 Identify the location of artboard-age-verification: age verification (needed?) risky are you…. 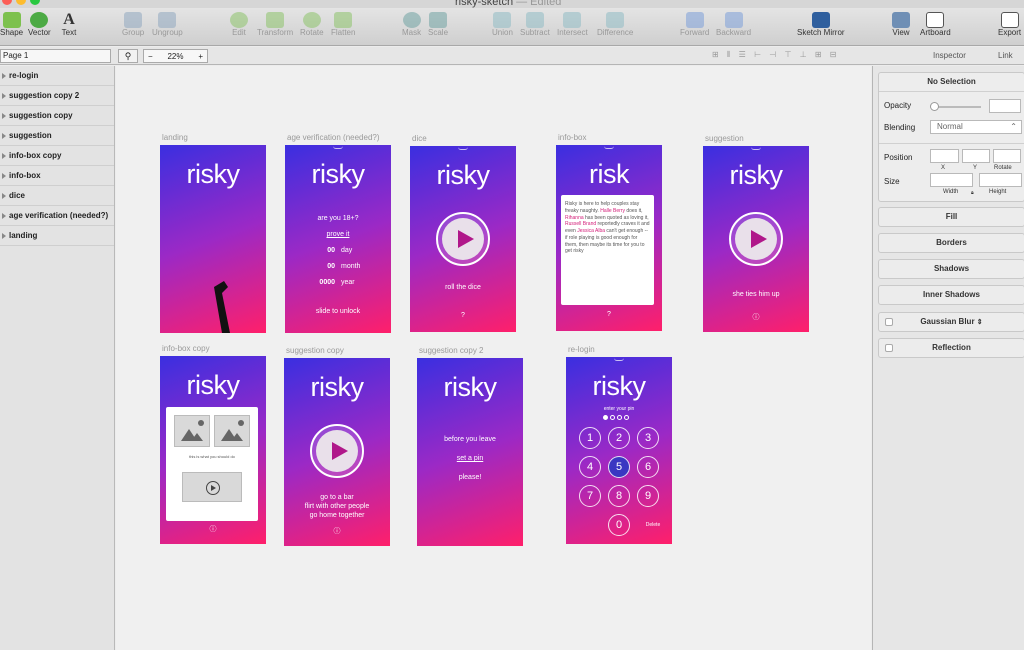
(338, 233).